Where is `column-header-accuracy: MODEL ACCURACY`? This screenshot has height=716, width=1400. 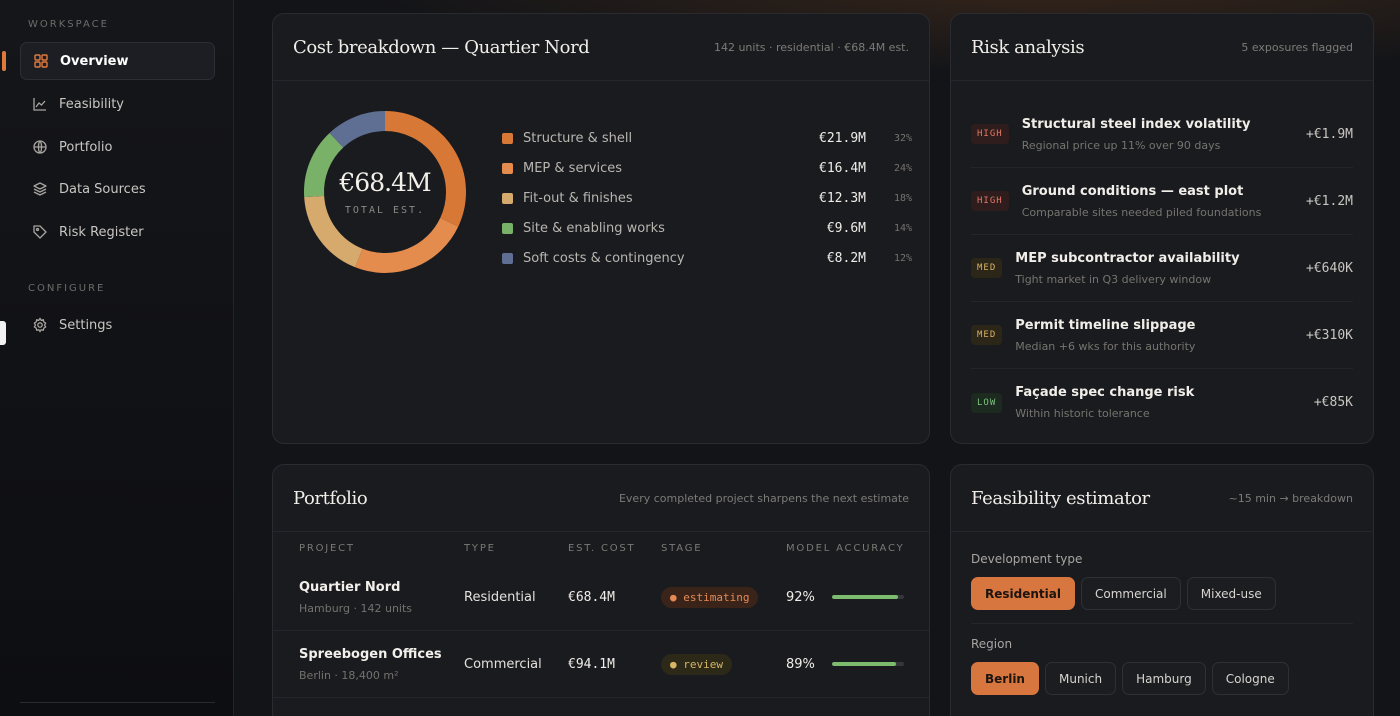 column-header-accuracy: MODEL ACCURACY is located at coordinates (851, 548).